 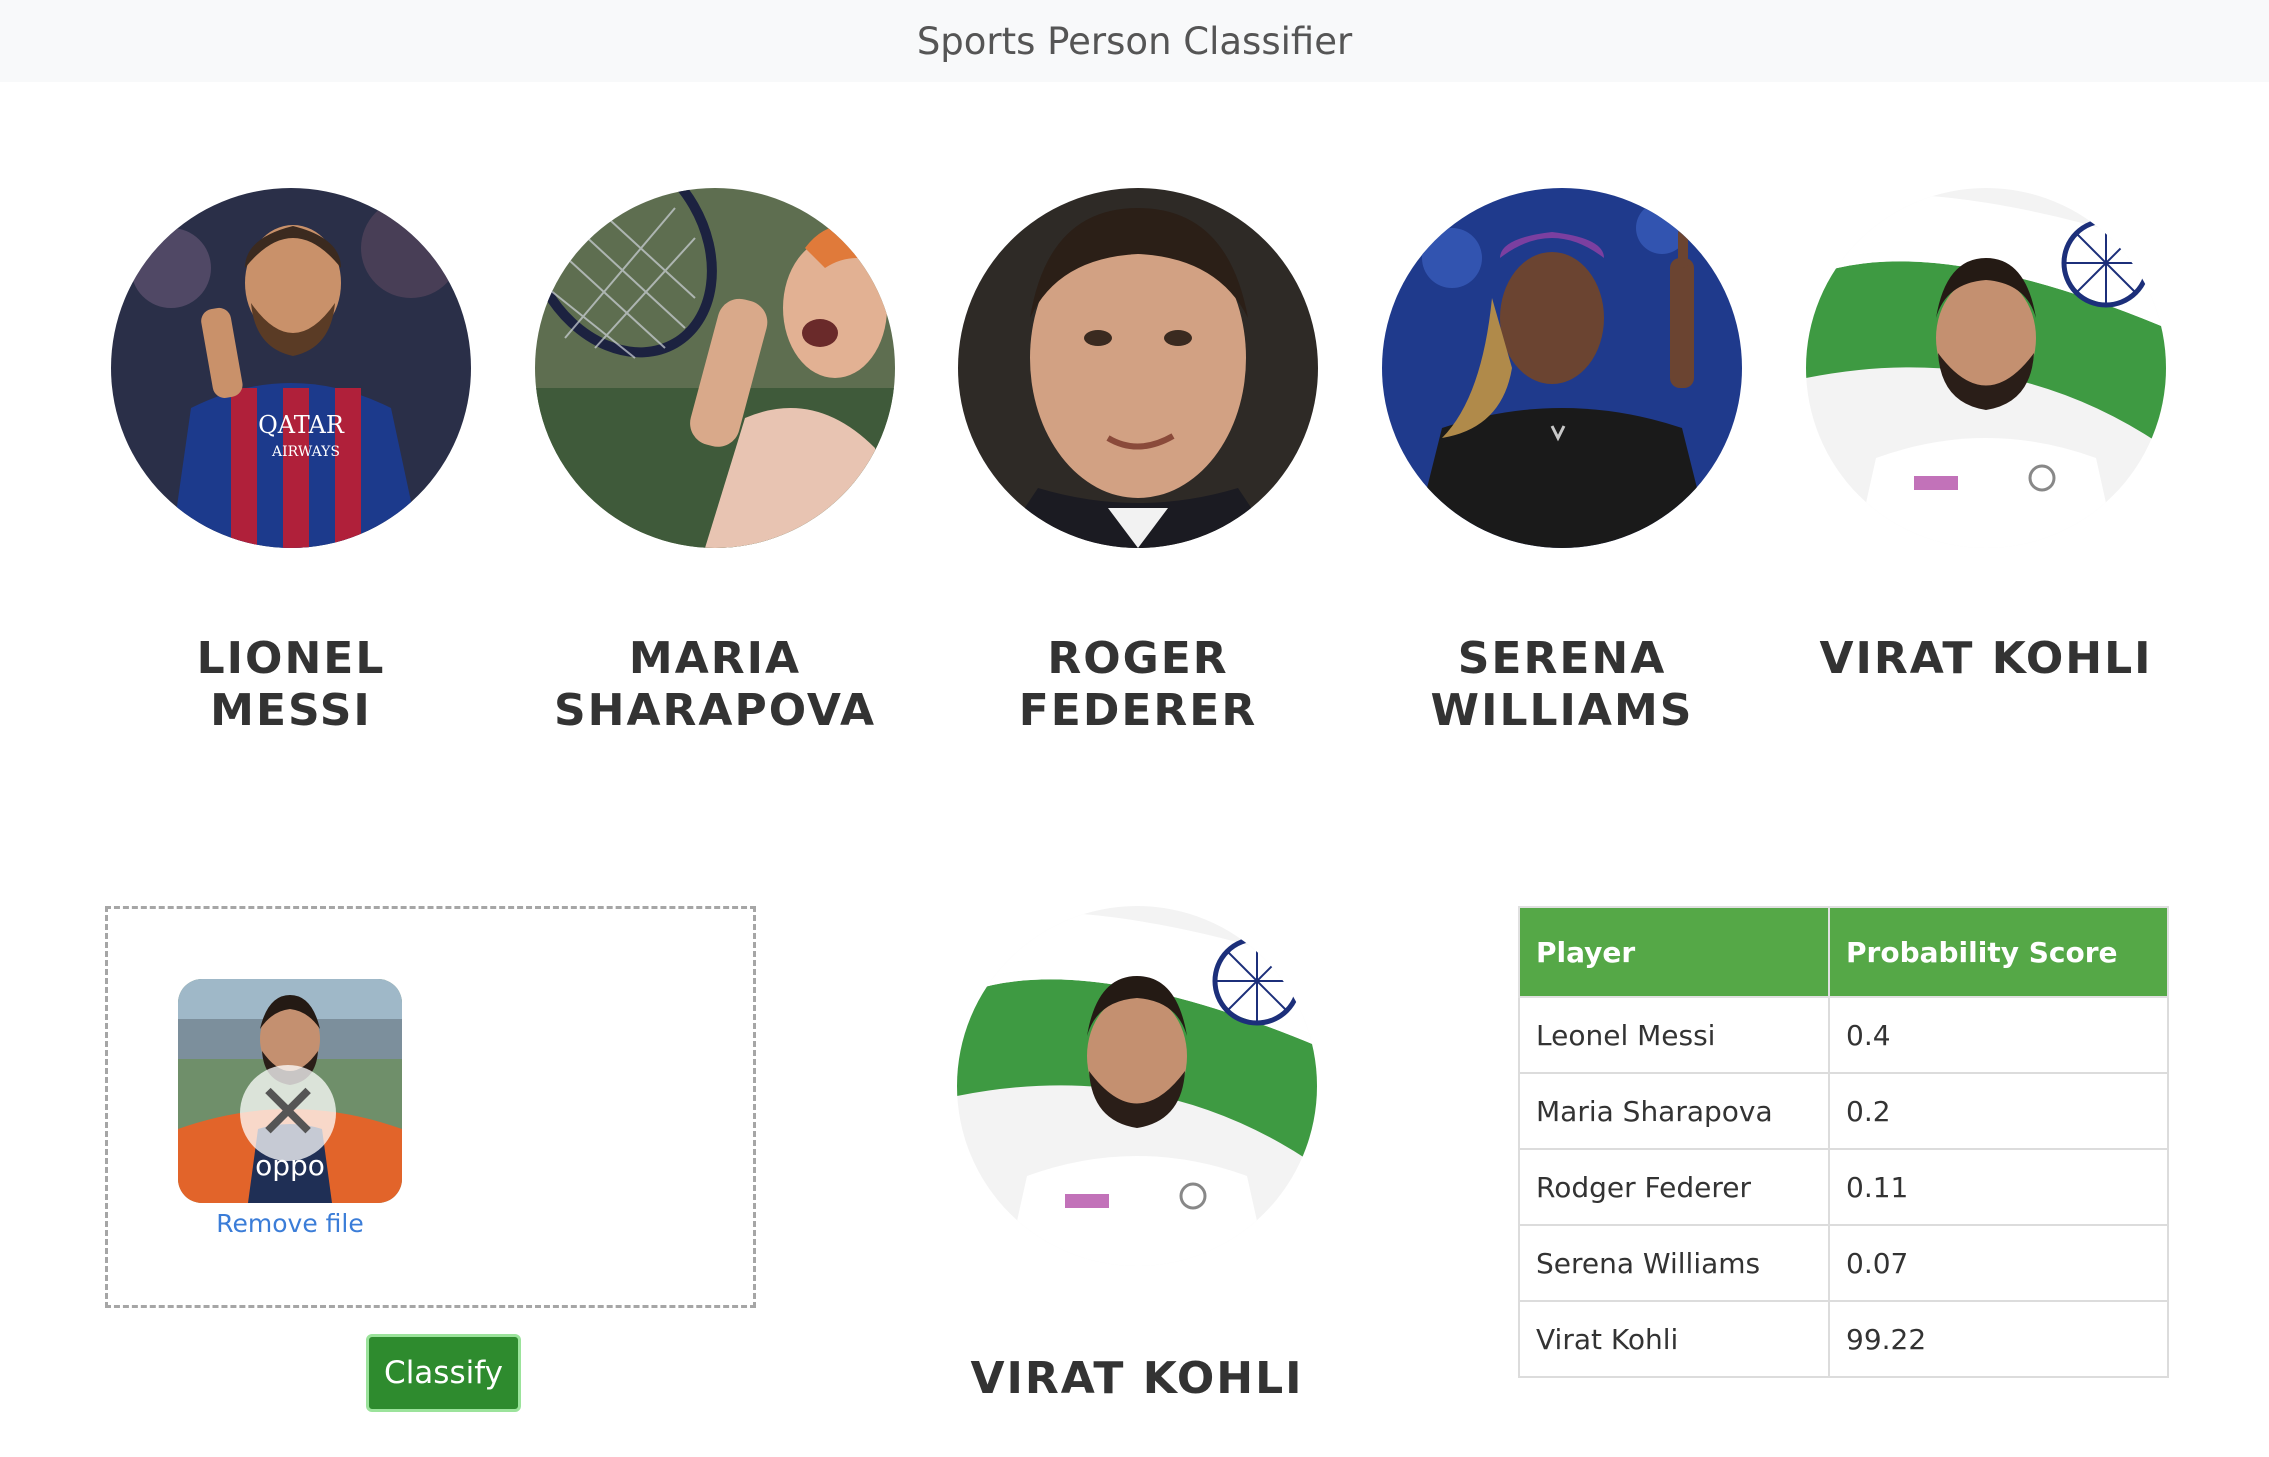 What do you see at coordinates (443, 1373) in the screenshot?
I see `classify-button: Classify` at bounding box center [443, 1373].